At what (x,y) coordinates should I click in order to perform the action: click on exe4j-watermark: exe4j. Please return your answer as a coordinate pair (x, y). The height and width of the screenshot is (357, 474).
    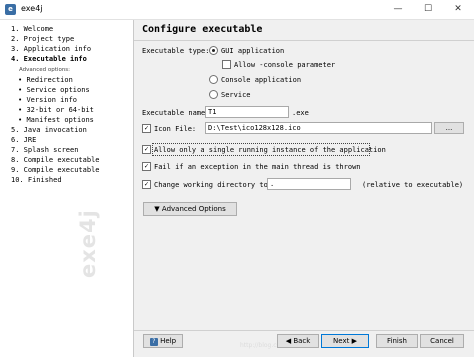
    Looking at the image, I should click on (88, 243).